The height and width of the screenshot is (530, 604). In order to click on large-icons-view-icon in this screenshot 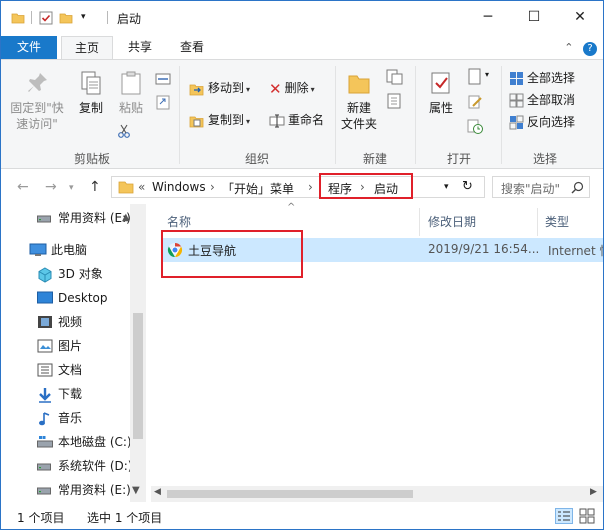, I will do `click(587, 516)`.